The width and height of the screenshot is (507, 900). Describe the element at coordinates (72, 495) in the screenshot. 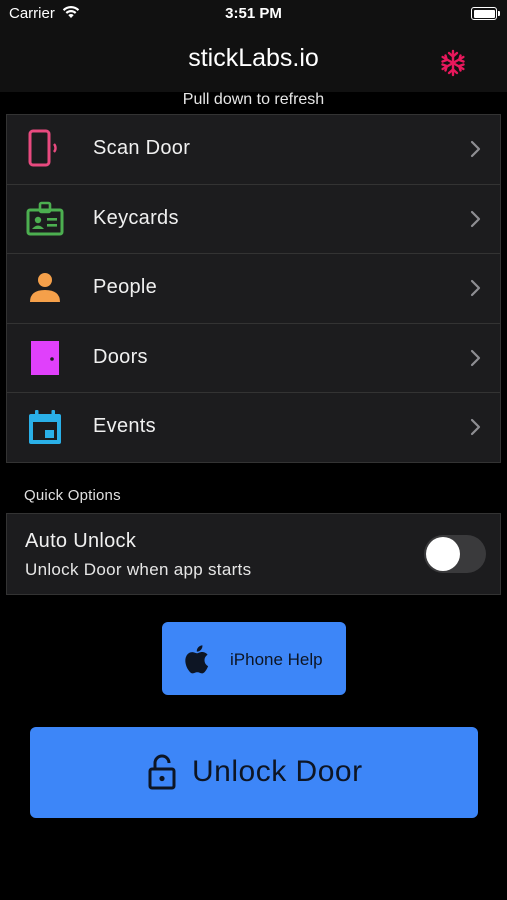

I see `quick-options-header: Quick Options` at that location.